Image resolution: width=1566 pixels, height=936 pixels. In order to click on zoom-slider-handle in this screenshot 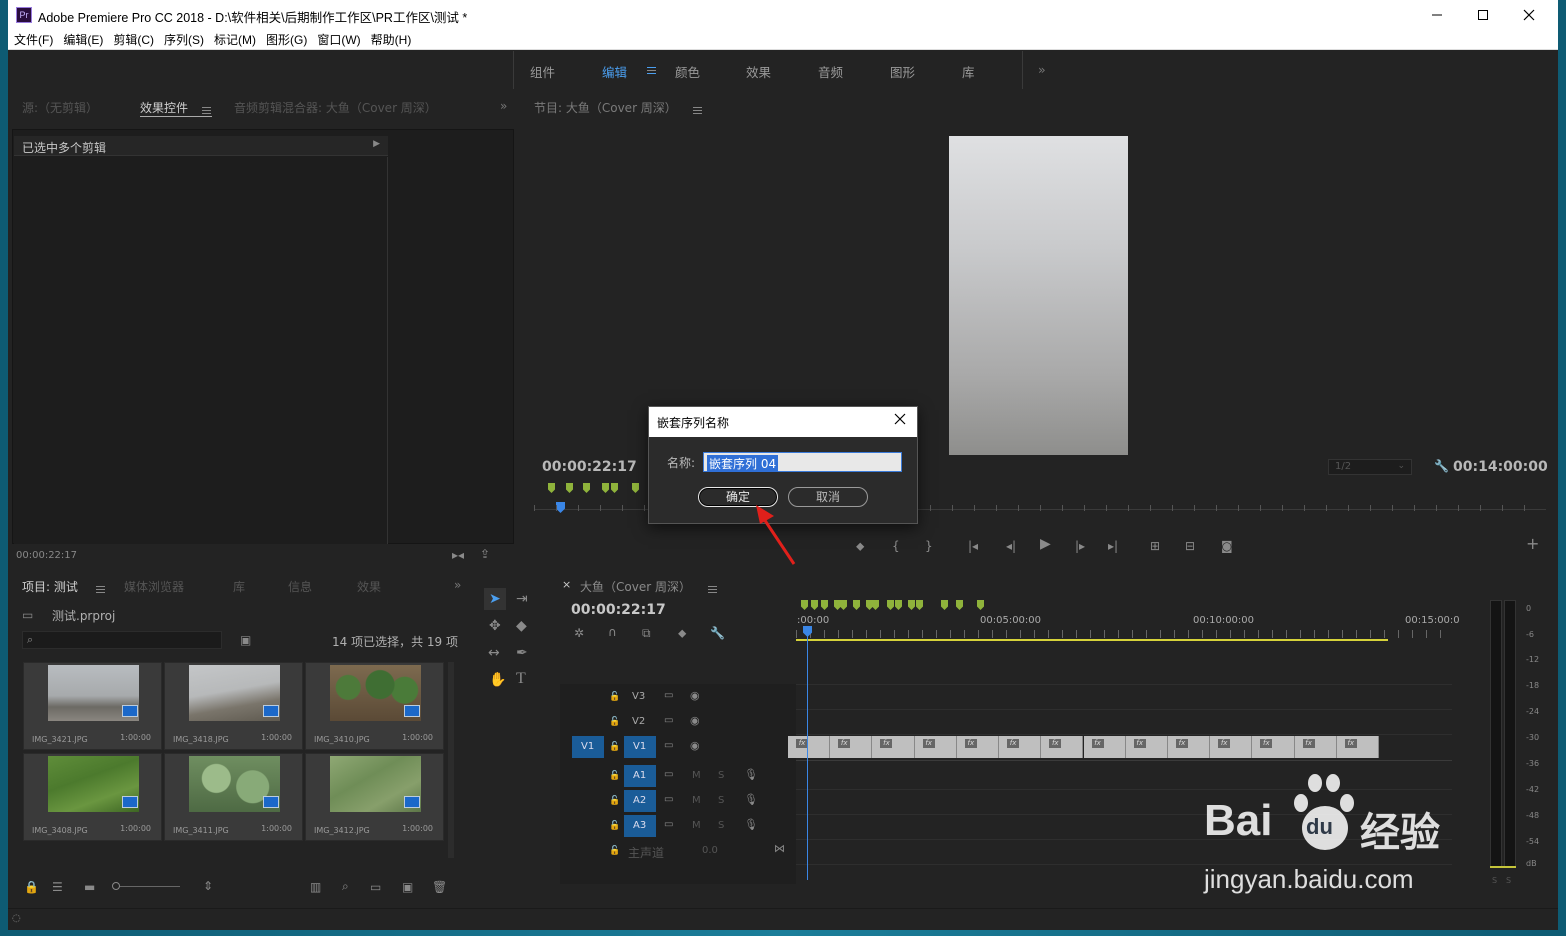, I will do `click(116, 886)`.